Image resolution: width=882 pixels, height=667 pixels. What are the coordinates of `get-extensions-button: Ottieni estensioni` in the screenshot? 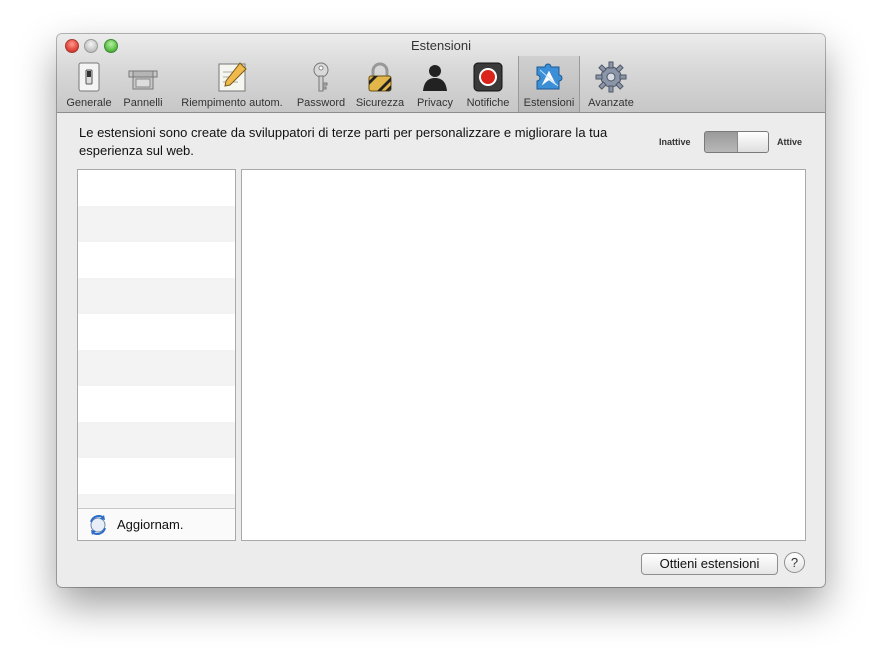 It's located at (709, 564).